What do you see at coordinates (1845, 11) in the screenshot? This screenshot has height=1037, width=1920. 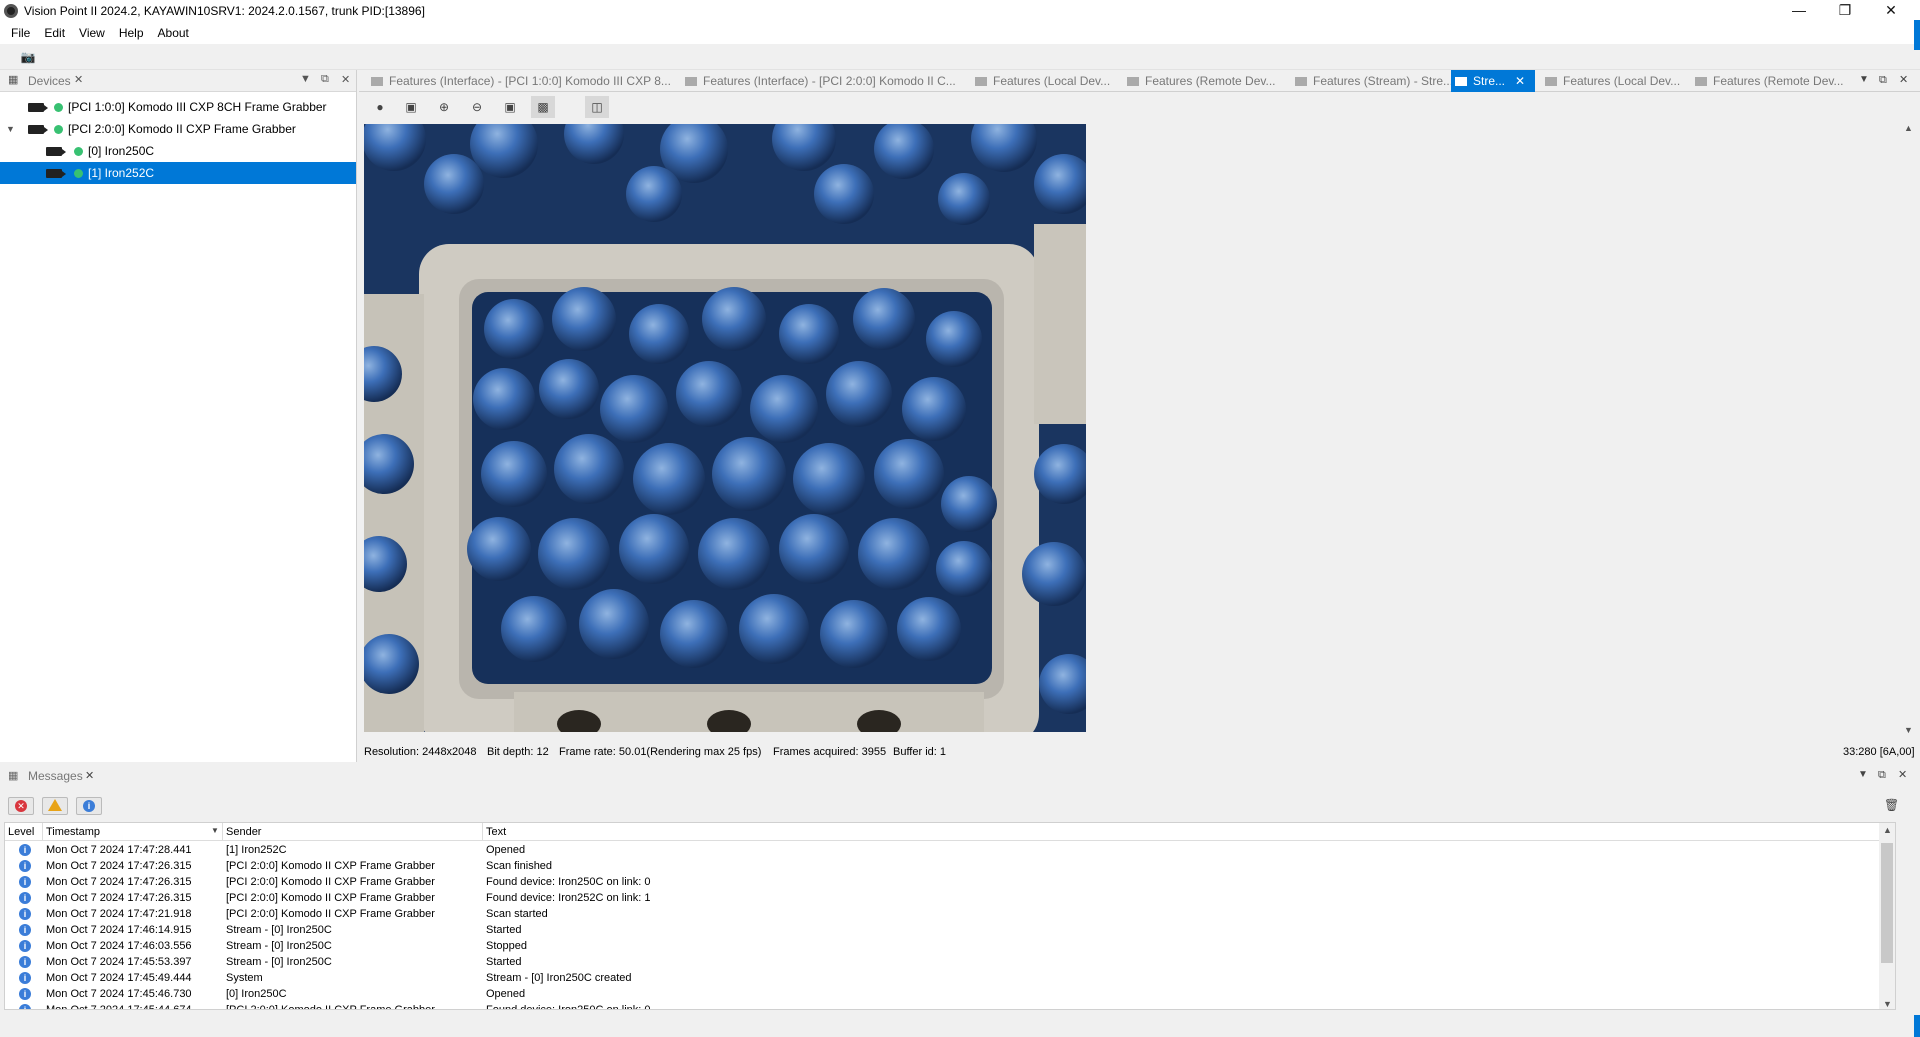 I see `restore-button: ❐` at bounding box center [1845, 11].